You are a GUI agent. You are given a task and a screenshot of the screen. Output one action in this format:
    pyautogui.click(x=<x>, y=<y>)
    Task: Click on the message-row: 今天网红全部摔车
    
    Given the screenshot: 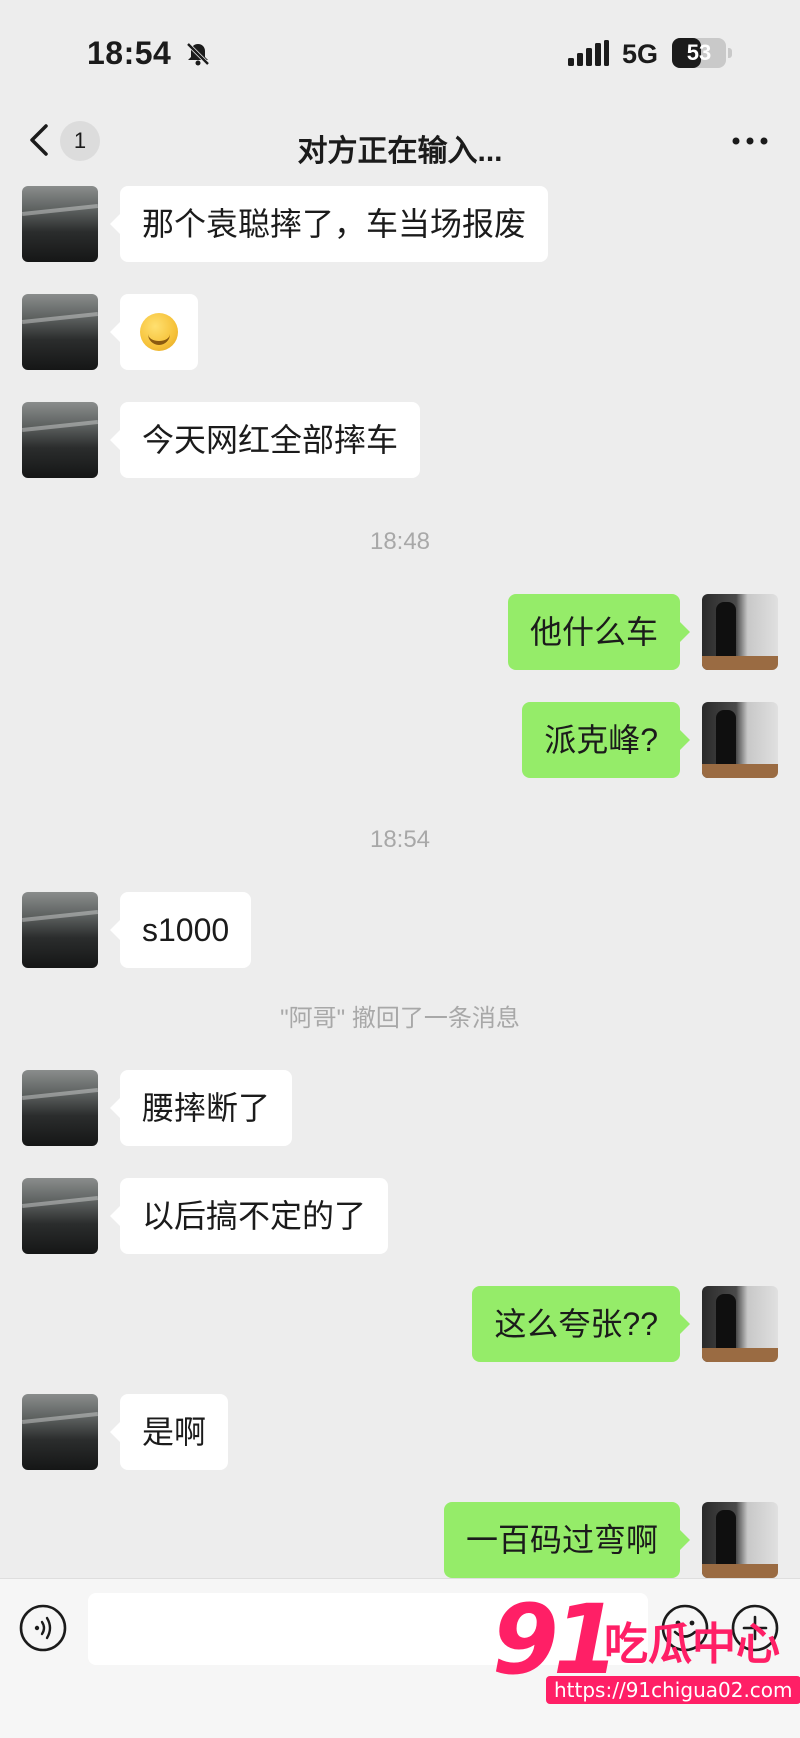 What is the action you would take?
    pyautogui.click(x=400, y=438)
    